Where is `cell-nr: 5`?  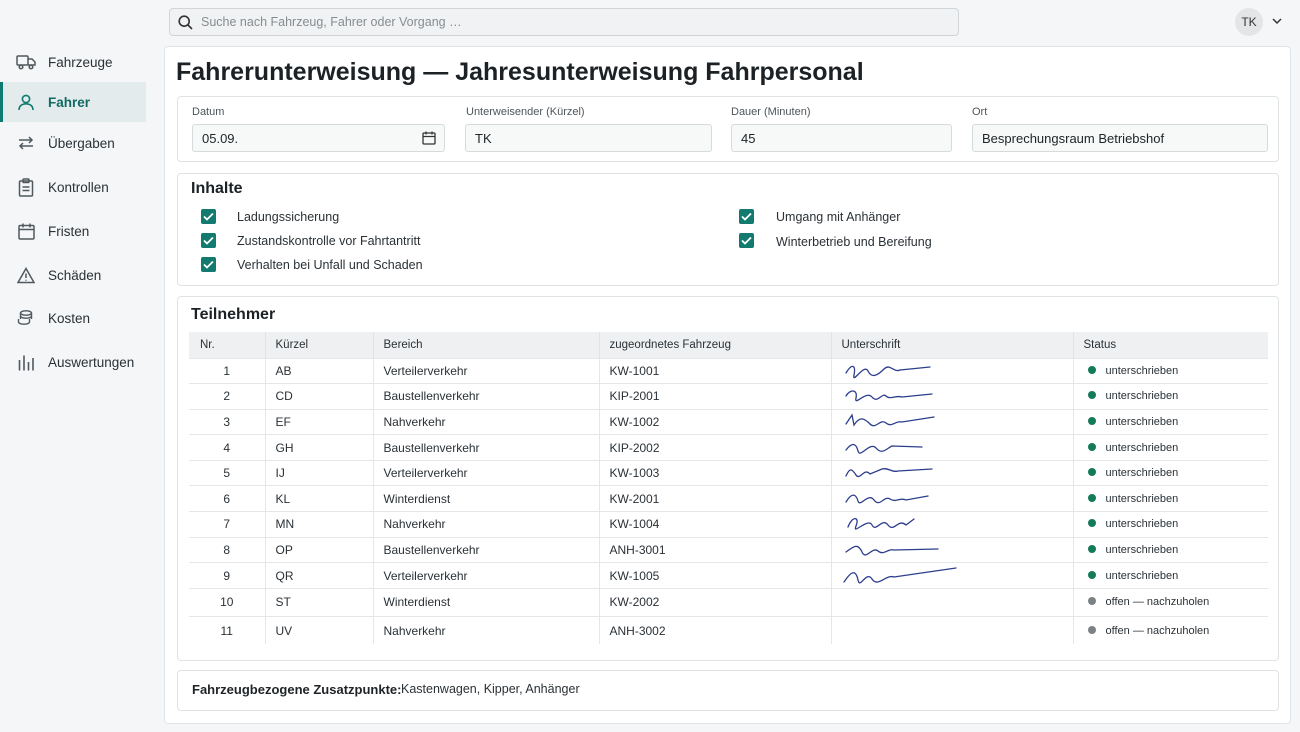
cell-nr: 5 is located at coordinates (227, 472).